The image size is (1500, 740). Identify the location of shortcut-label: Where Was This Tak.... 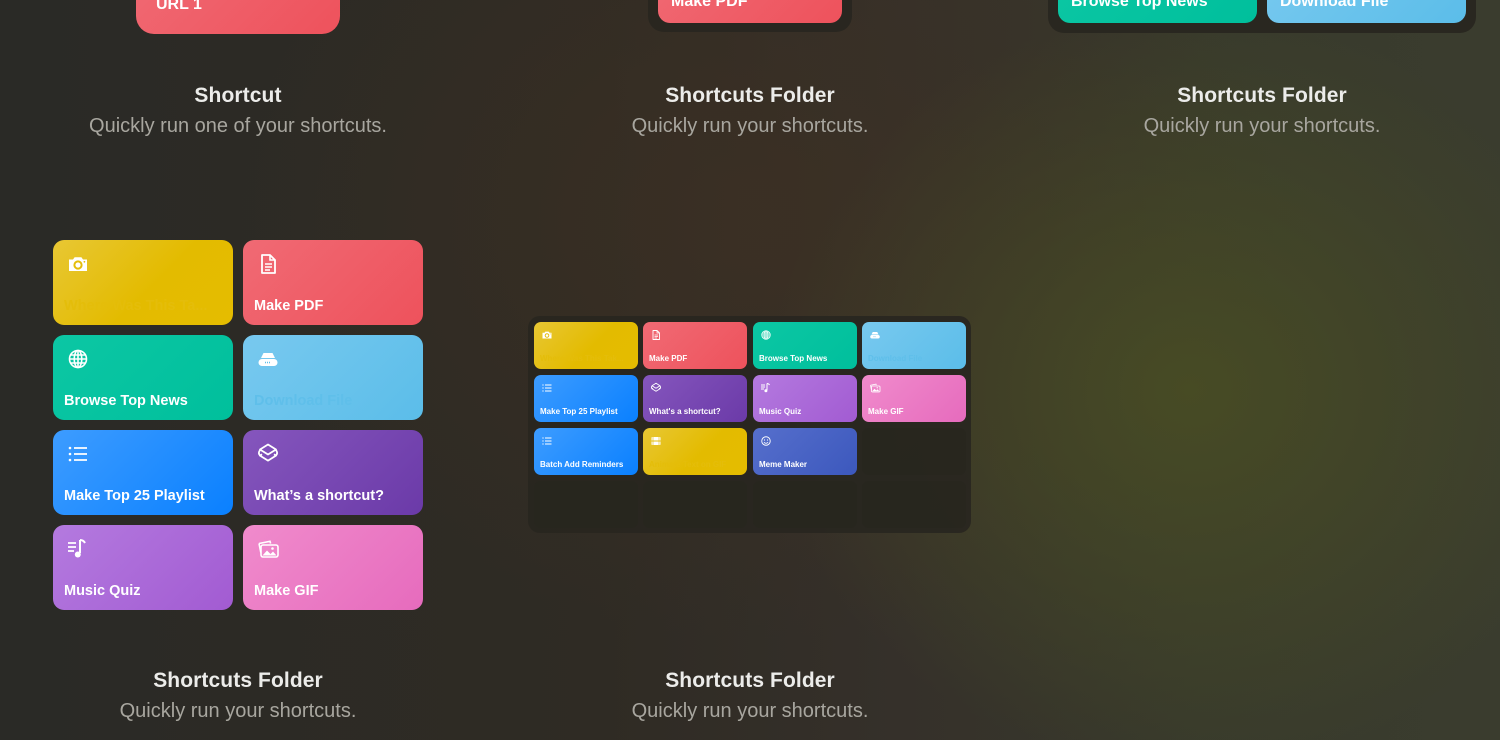
(582, 358).